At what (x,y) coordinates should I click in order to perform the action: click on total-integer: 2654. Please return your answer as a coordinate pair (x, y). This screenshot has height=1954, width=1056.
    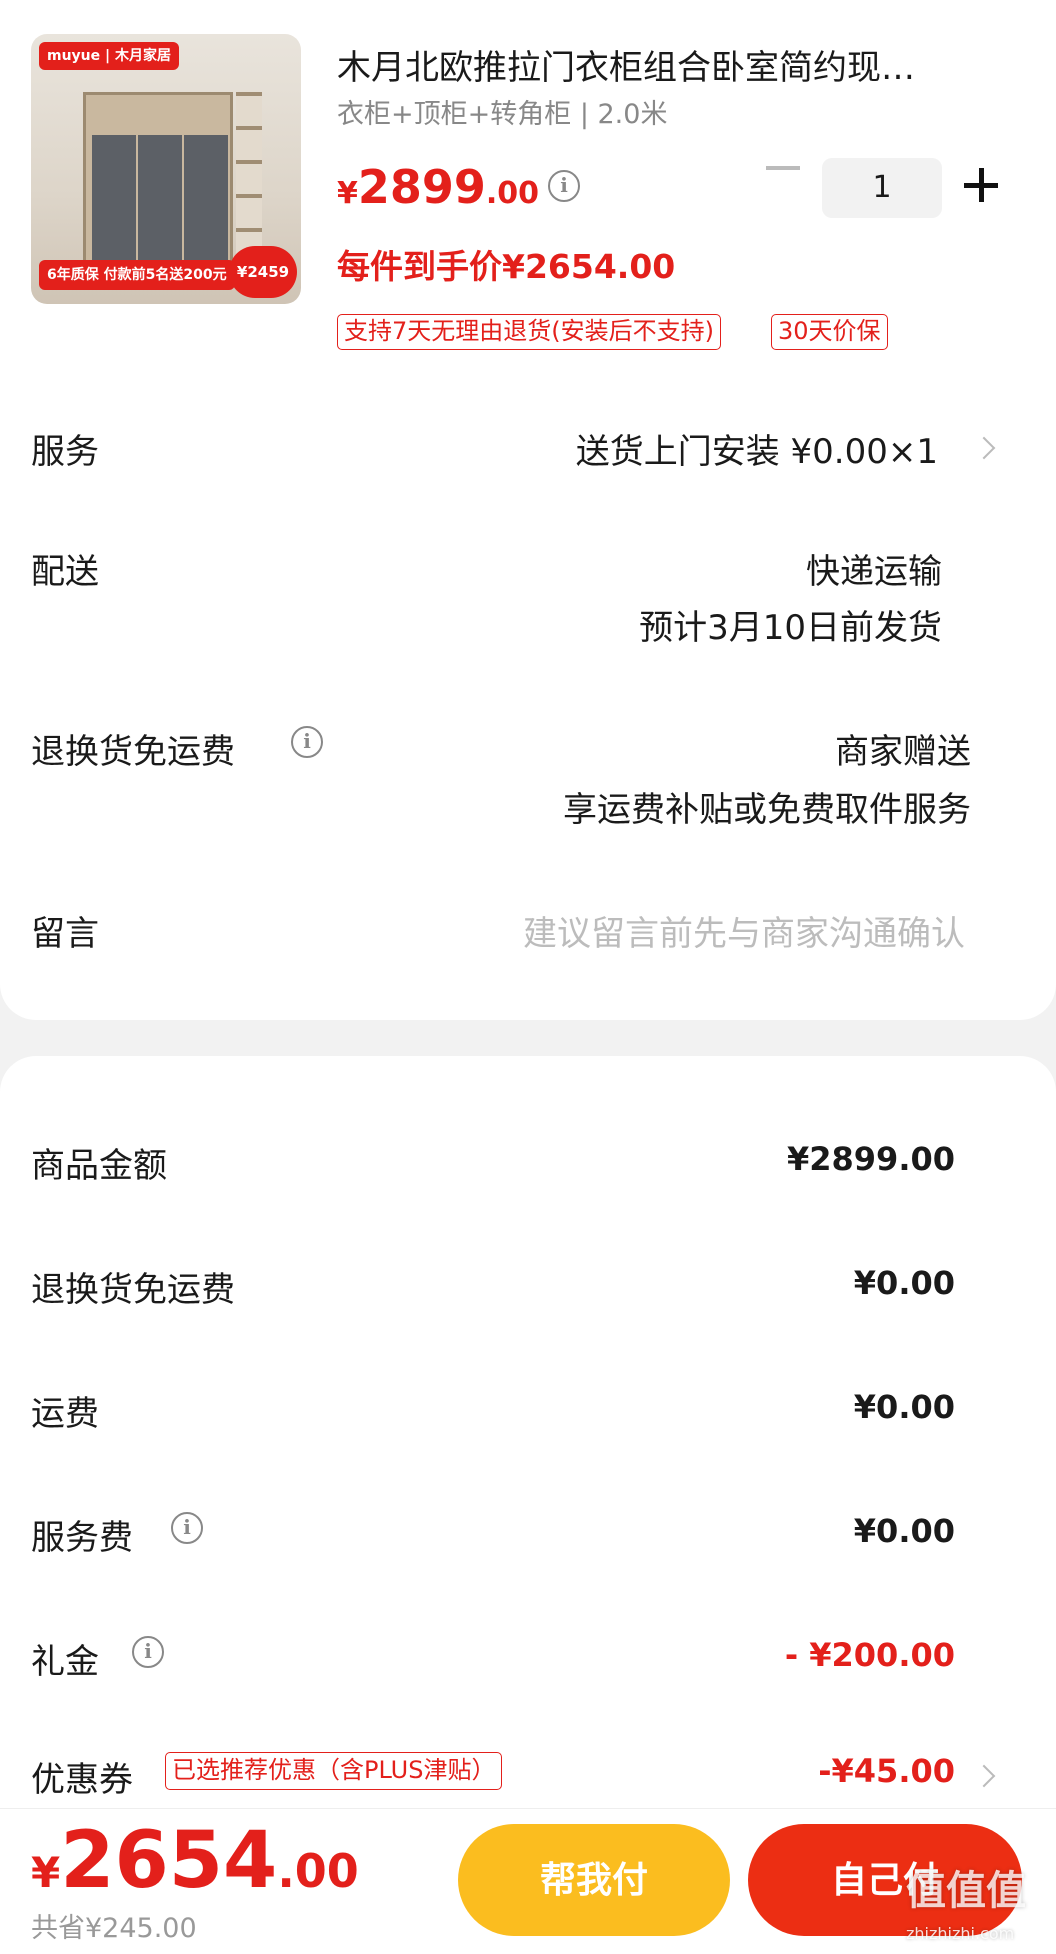
    Looking at the image, I should click on (169, 1861).